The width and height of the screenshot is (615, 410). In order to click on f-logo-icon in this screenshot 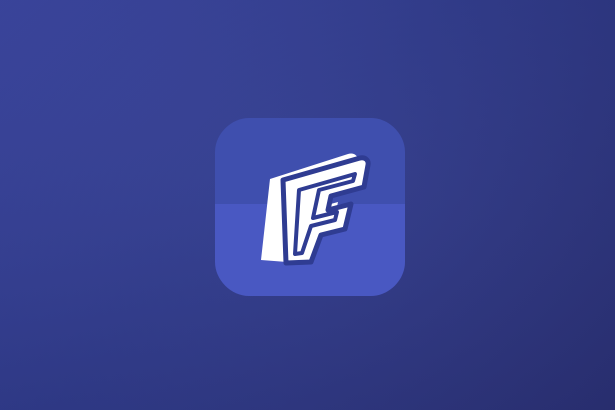, I will do `click(310, 207)`.